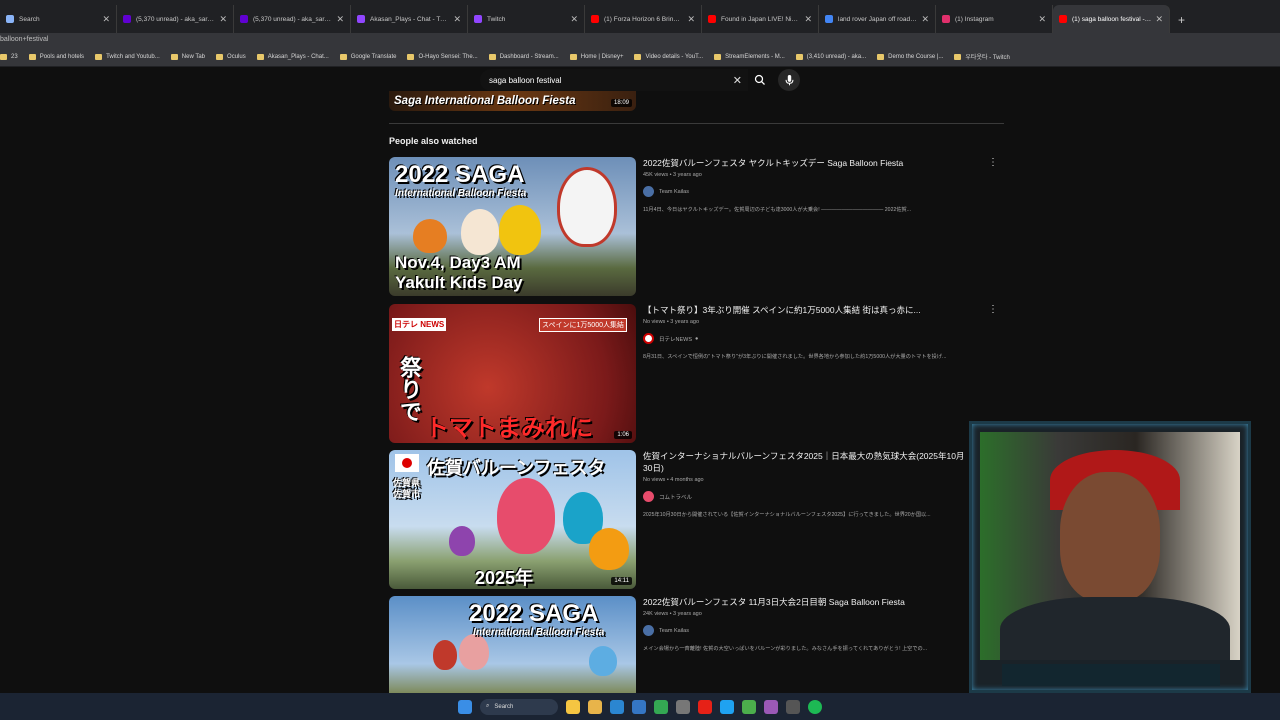 The width and height of the screenshot is (1280, 720). I want to click on xbox-icon, so click(749, 706).